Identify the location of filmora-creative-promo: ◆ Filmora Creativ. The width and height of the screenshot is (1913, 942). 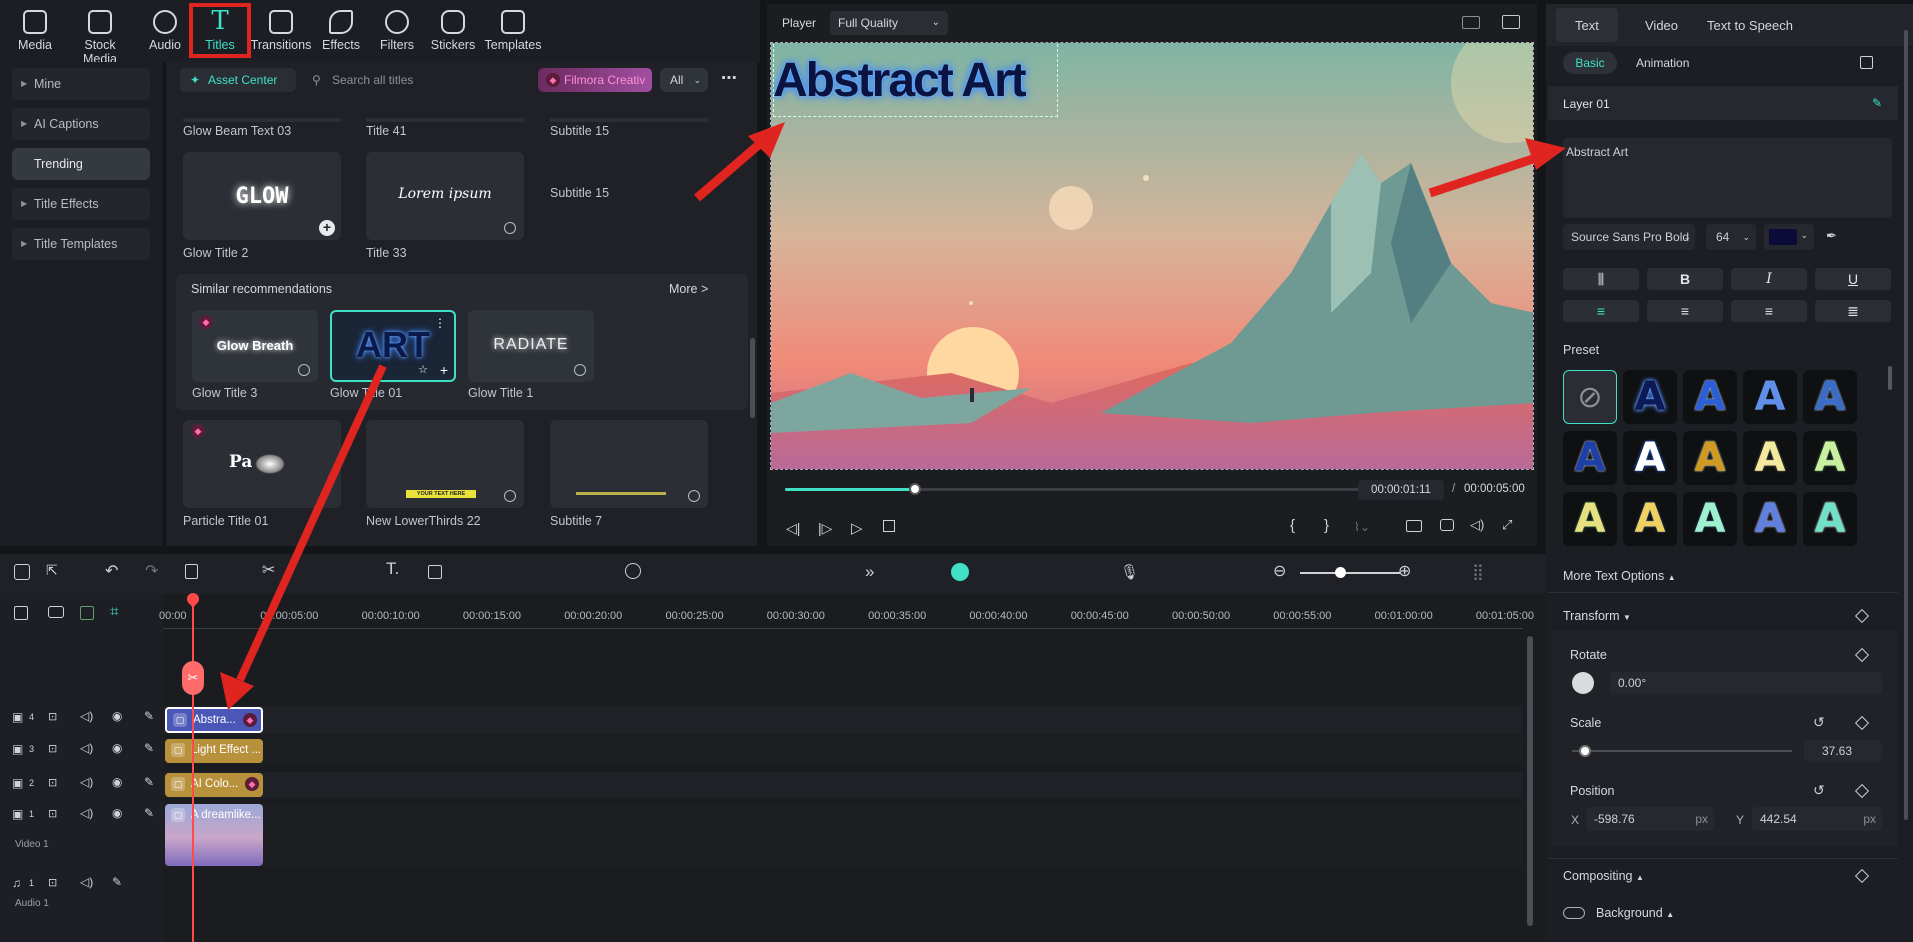
(595, 80).